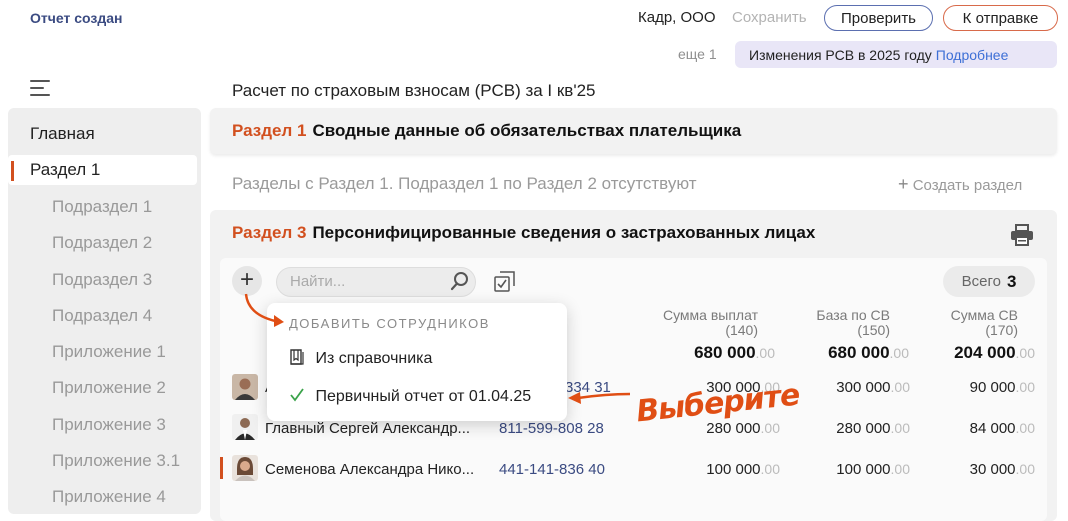 The image size is (1068, 521). What do you see at coordinates (1011, 281) in the screenshot?
I see `total-count: 3` at bounding box center [1011, 281].